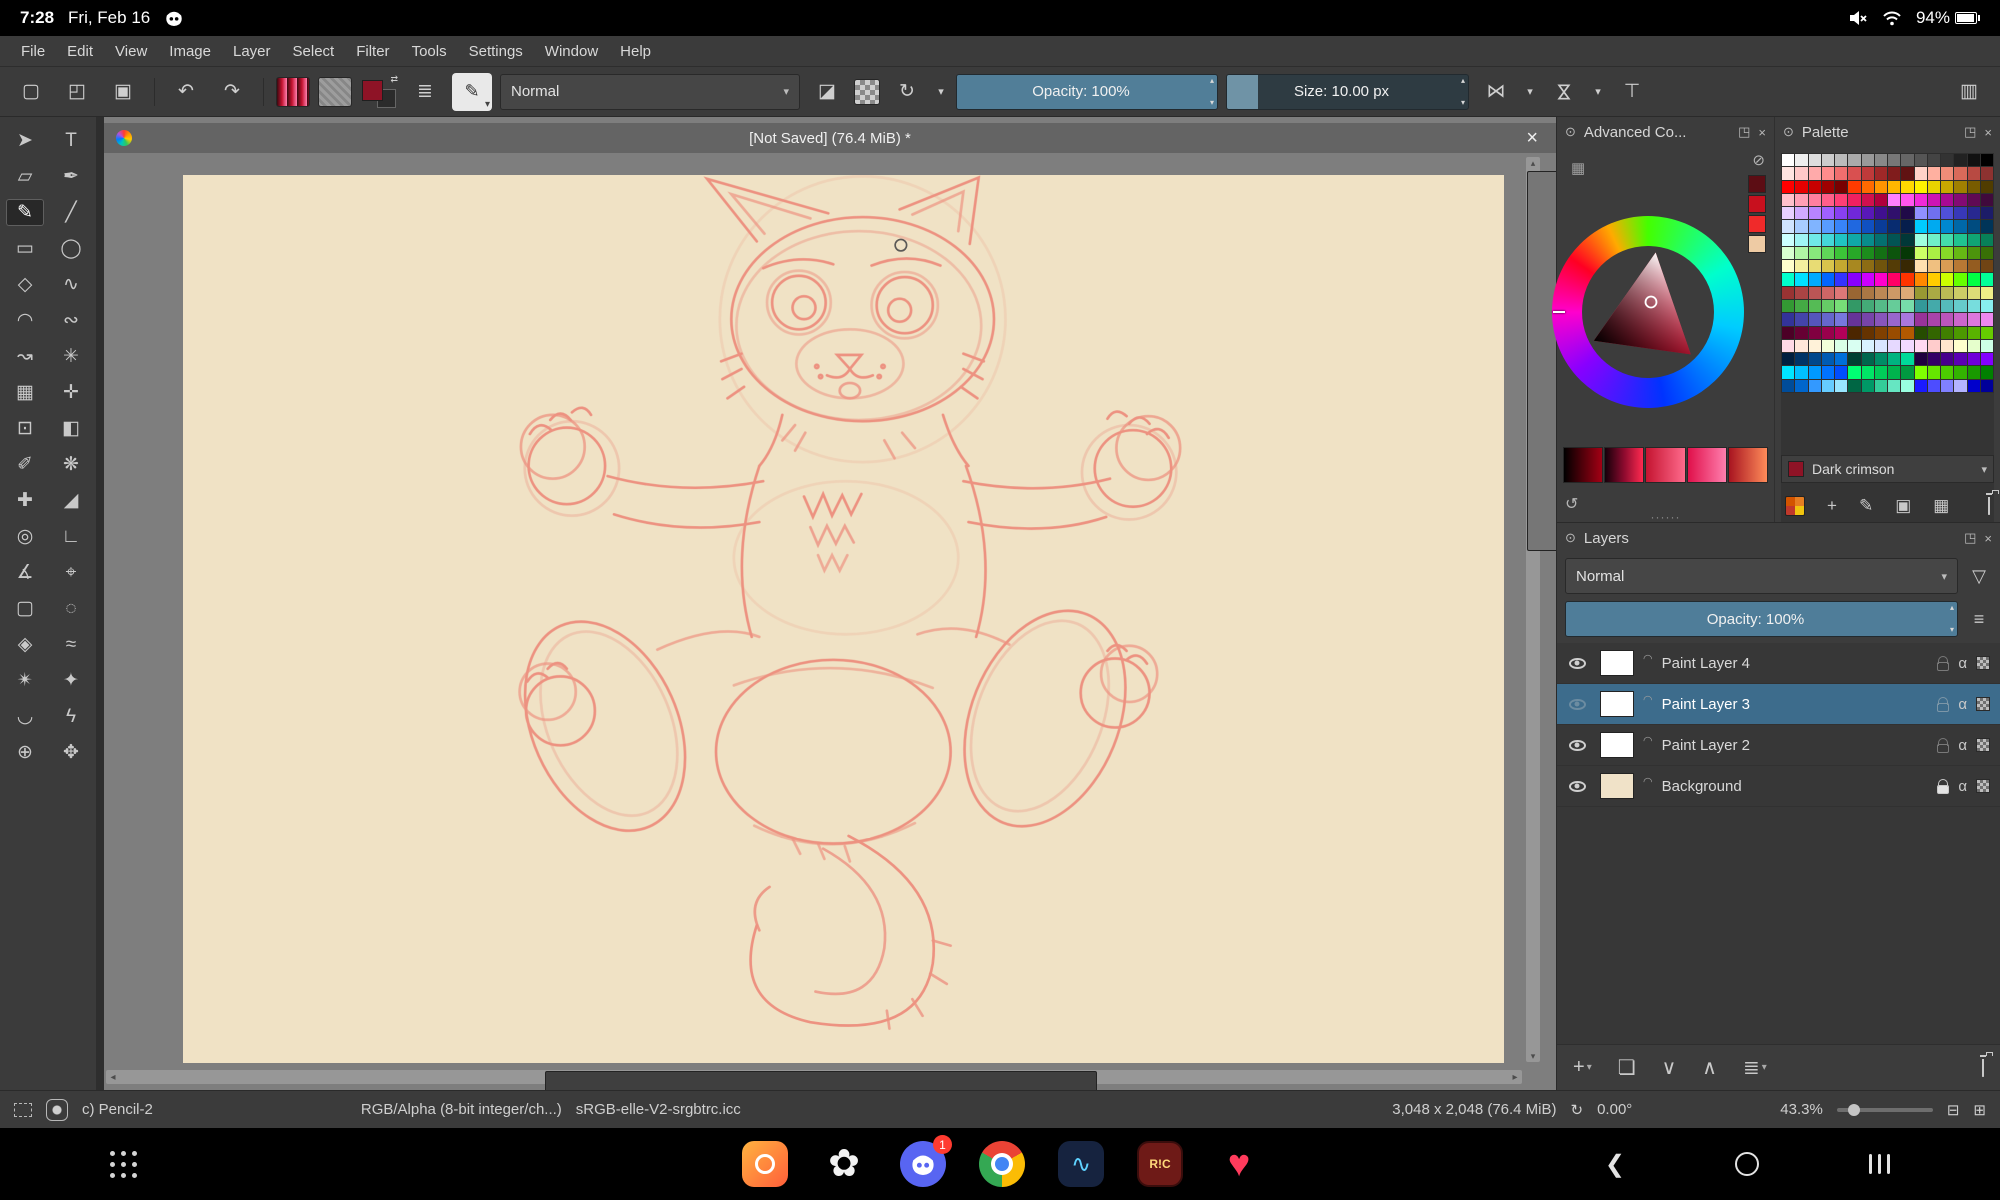 This screenshot has height=1200, width=2000. What do you see at coordinates (1648, 307) in the screenshot?
I see `sv-triangle` at bounding box center [1648, 307].